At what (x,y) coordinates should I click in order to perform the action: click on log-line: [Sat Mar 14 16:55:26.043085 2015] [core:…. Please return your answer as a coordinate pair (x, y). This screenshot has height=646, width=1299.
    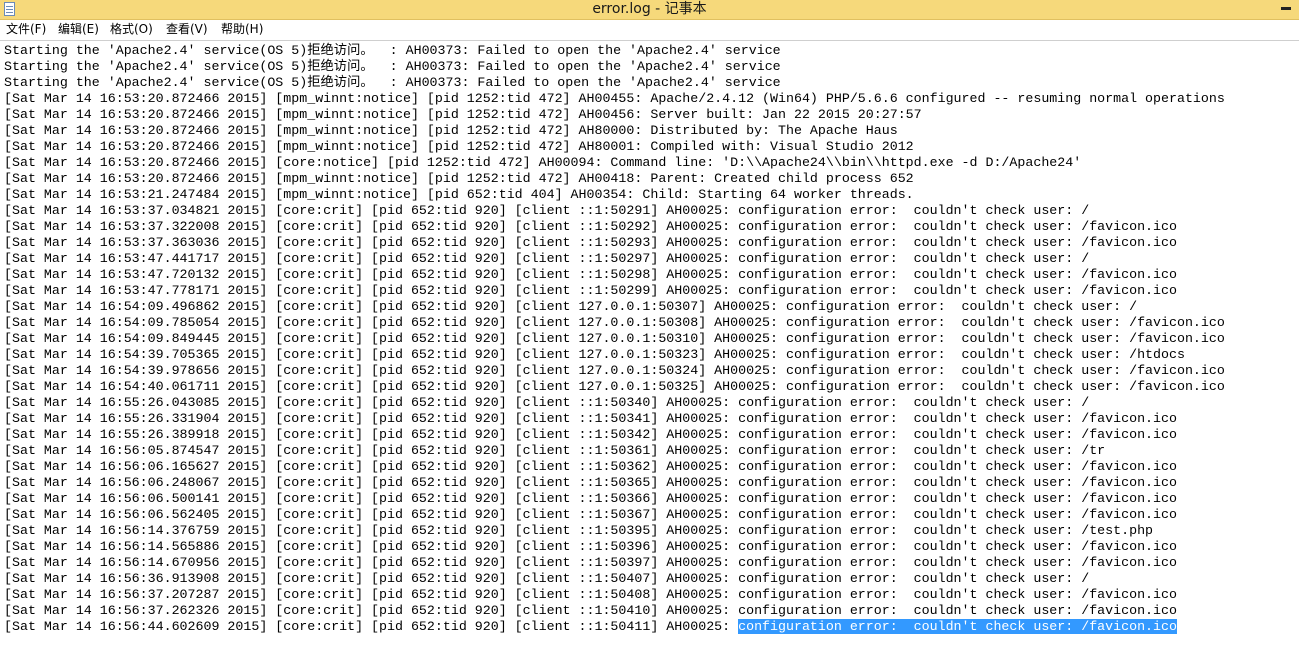
    Looking at the image, I should click on (546, 403).